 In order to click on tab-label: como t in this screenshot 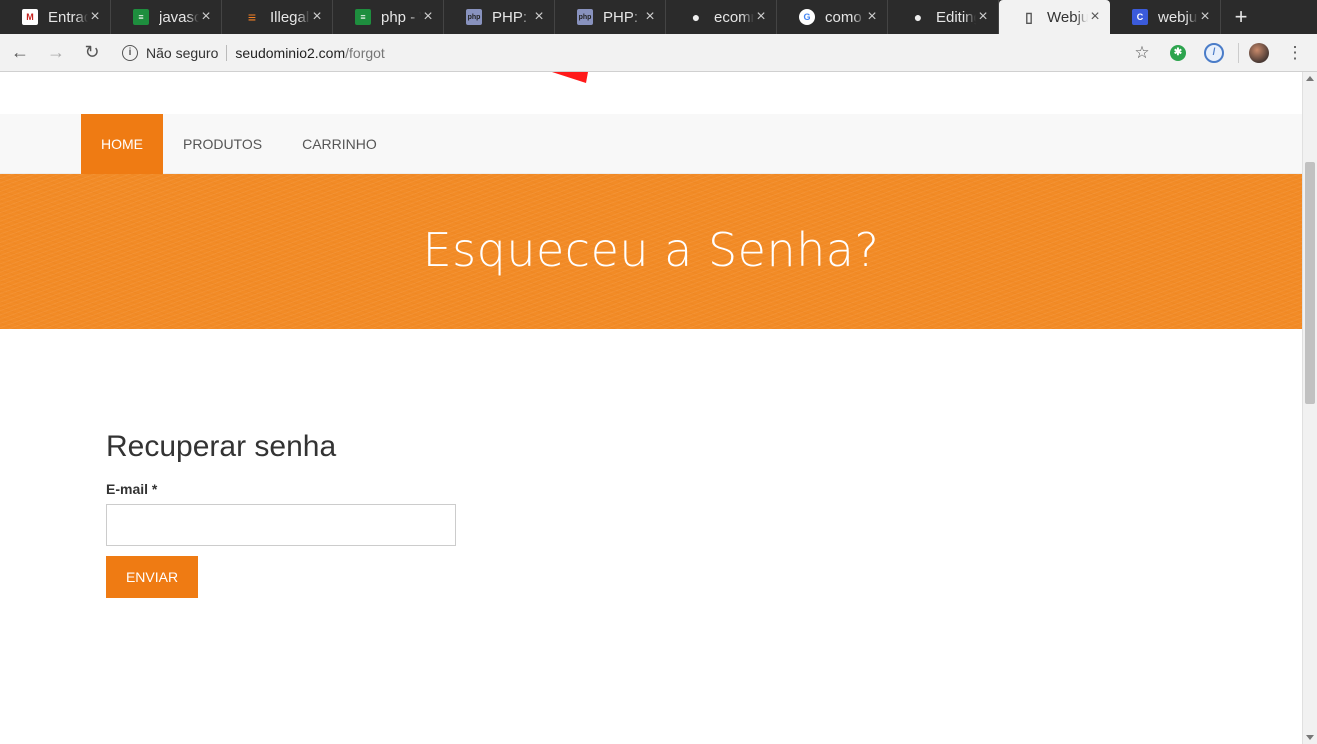, I will do `click(845, 17)`.